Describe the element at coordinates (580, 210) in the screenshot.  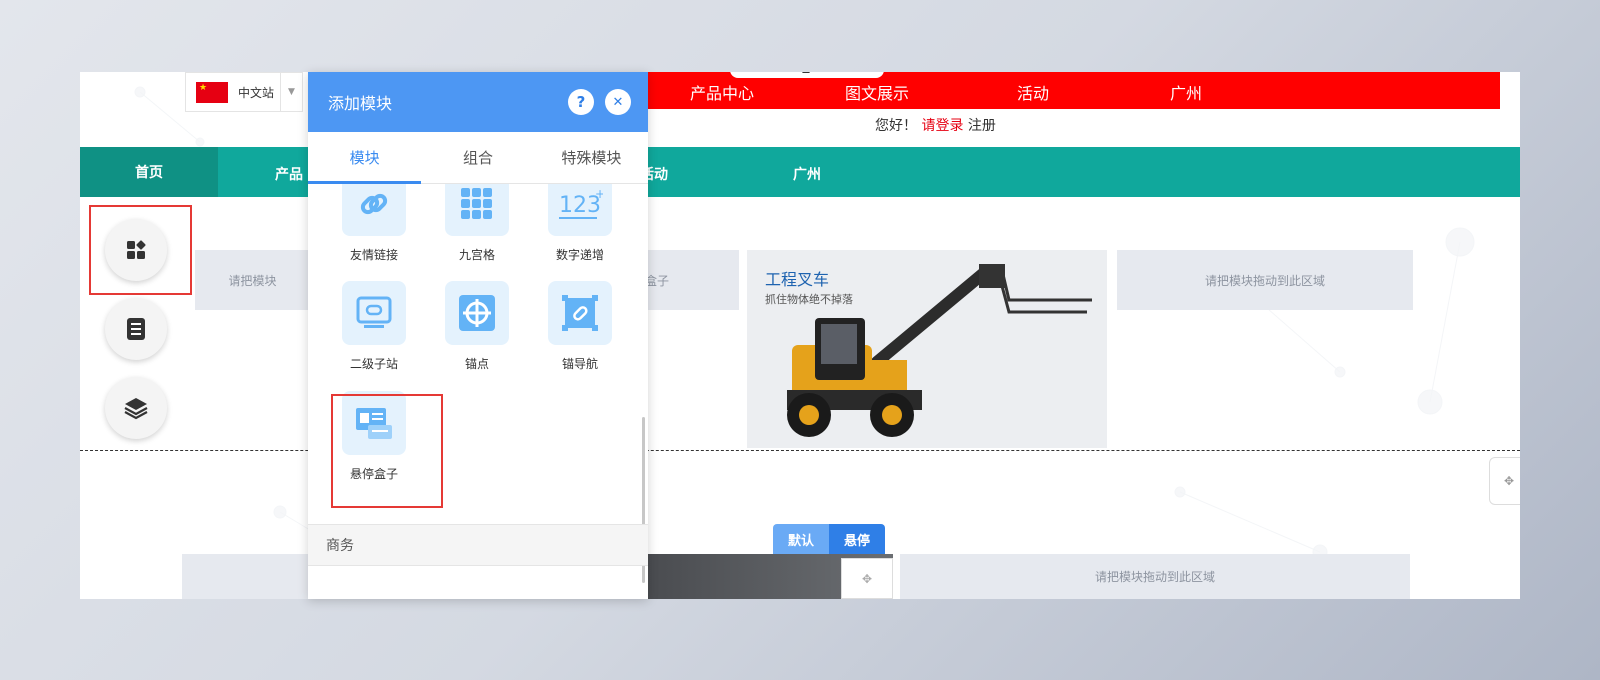
I see `number-123-icon: 123 +` at that location.